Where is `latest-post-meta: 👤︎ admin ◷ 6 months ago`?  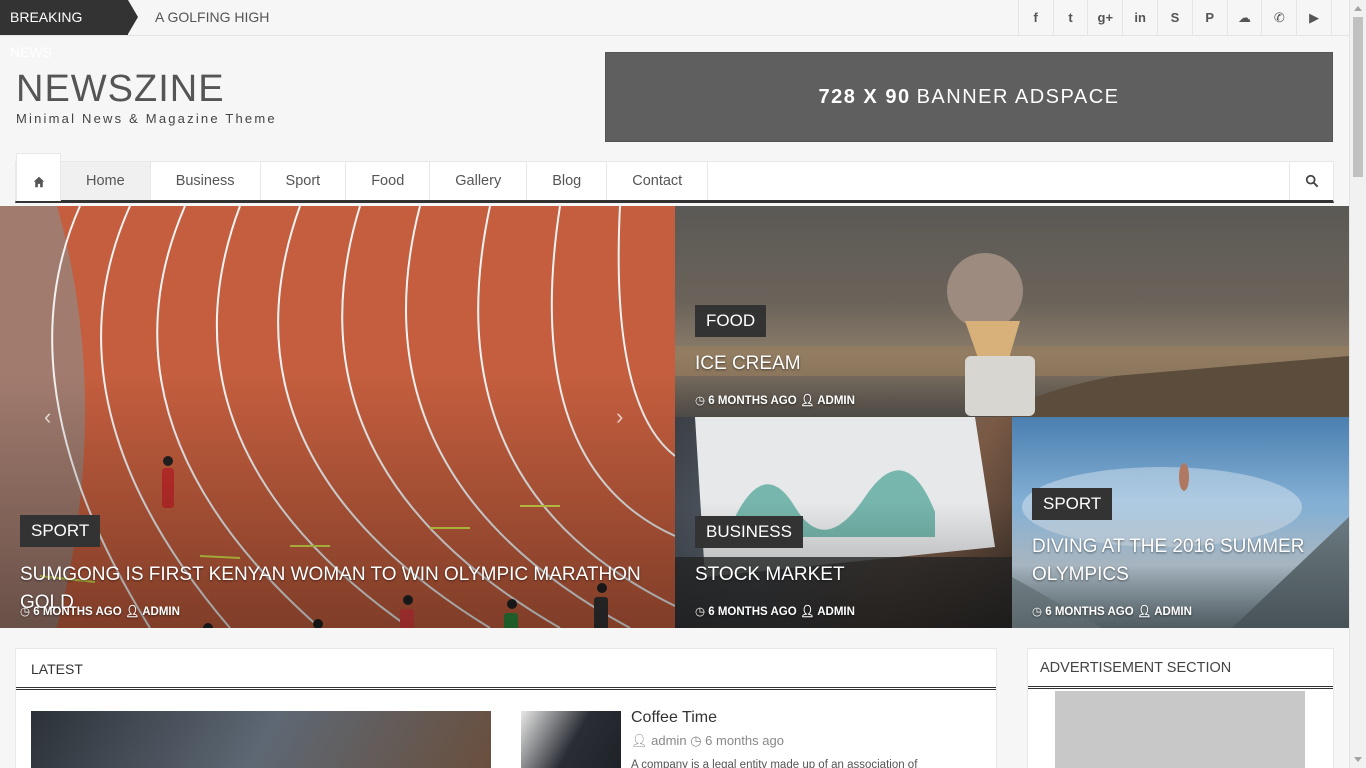 latest-post-meta: 👤︎ admin ◷ 6 months ago is located at coordinates (707, 741).